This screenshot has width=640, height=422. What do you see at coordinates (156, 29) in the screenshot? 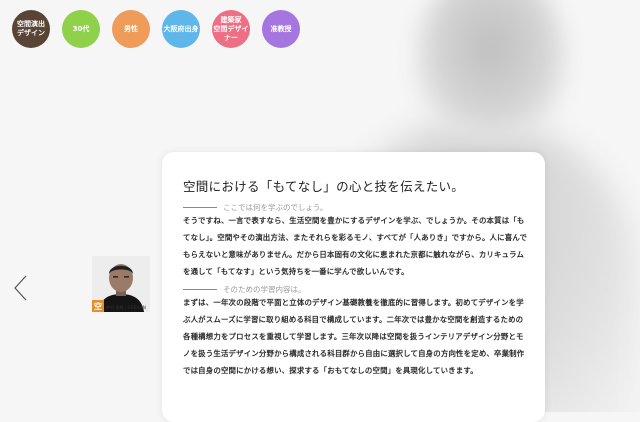
I see `profile-tags: 空間演出 デザイン 30代 男性 大阪府出身 建築家 空間デザイナー 准教授` at bounding box center [156, 29].